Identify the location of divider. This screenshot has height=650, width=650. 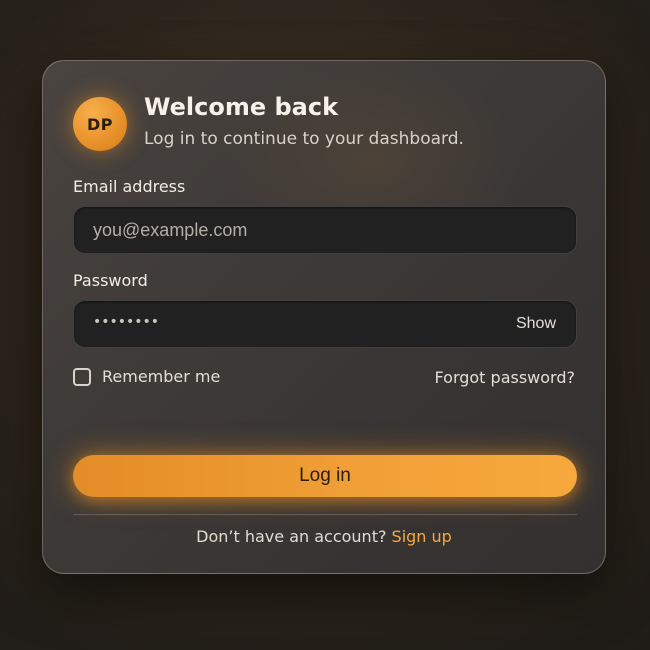
(325, 514).